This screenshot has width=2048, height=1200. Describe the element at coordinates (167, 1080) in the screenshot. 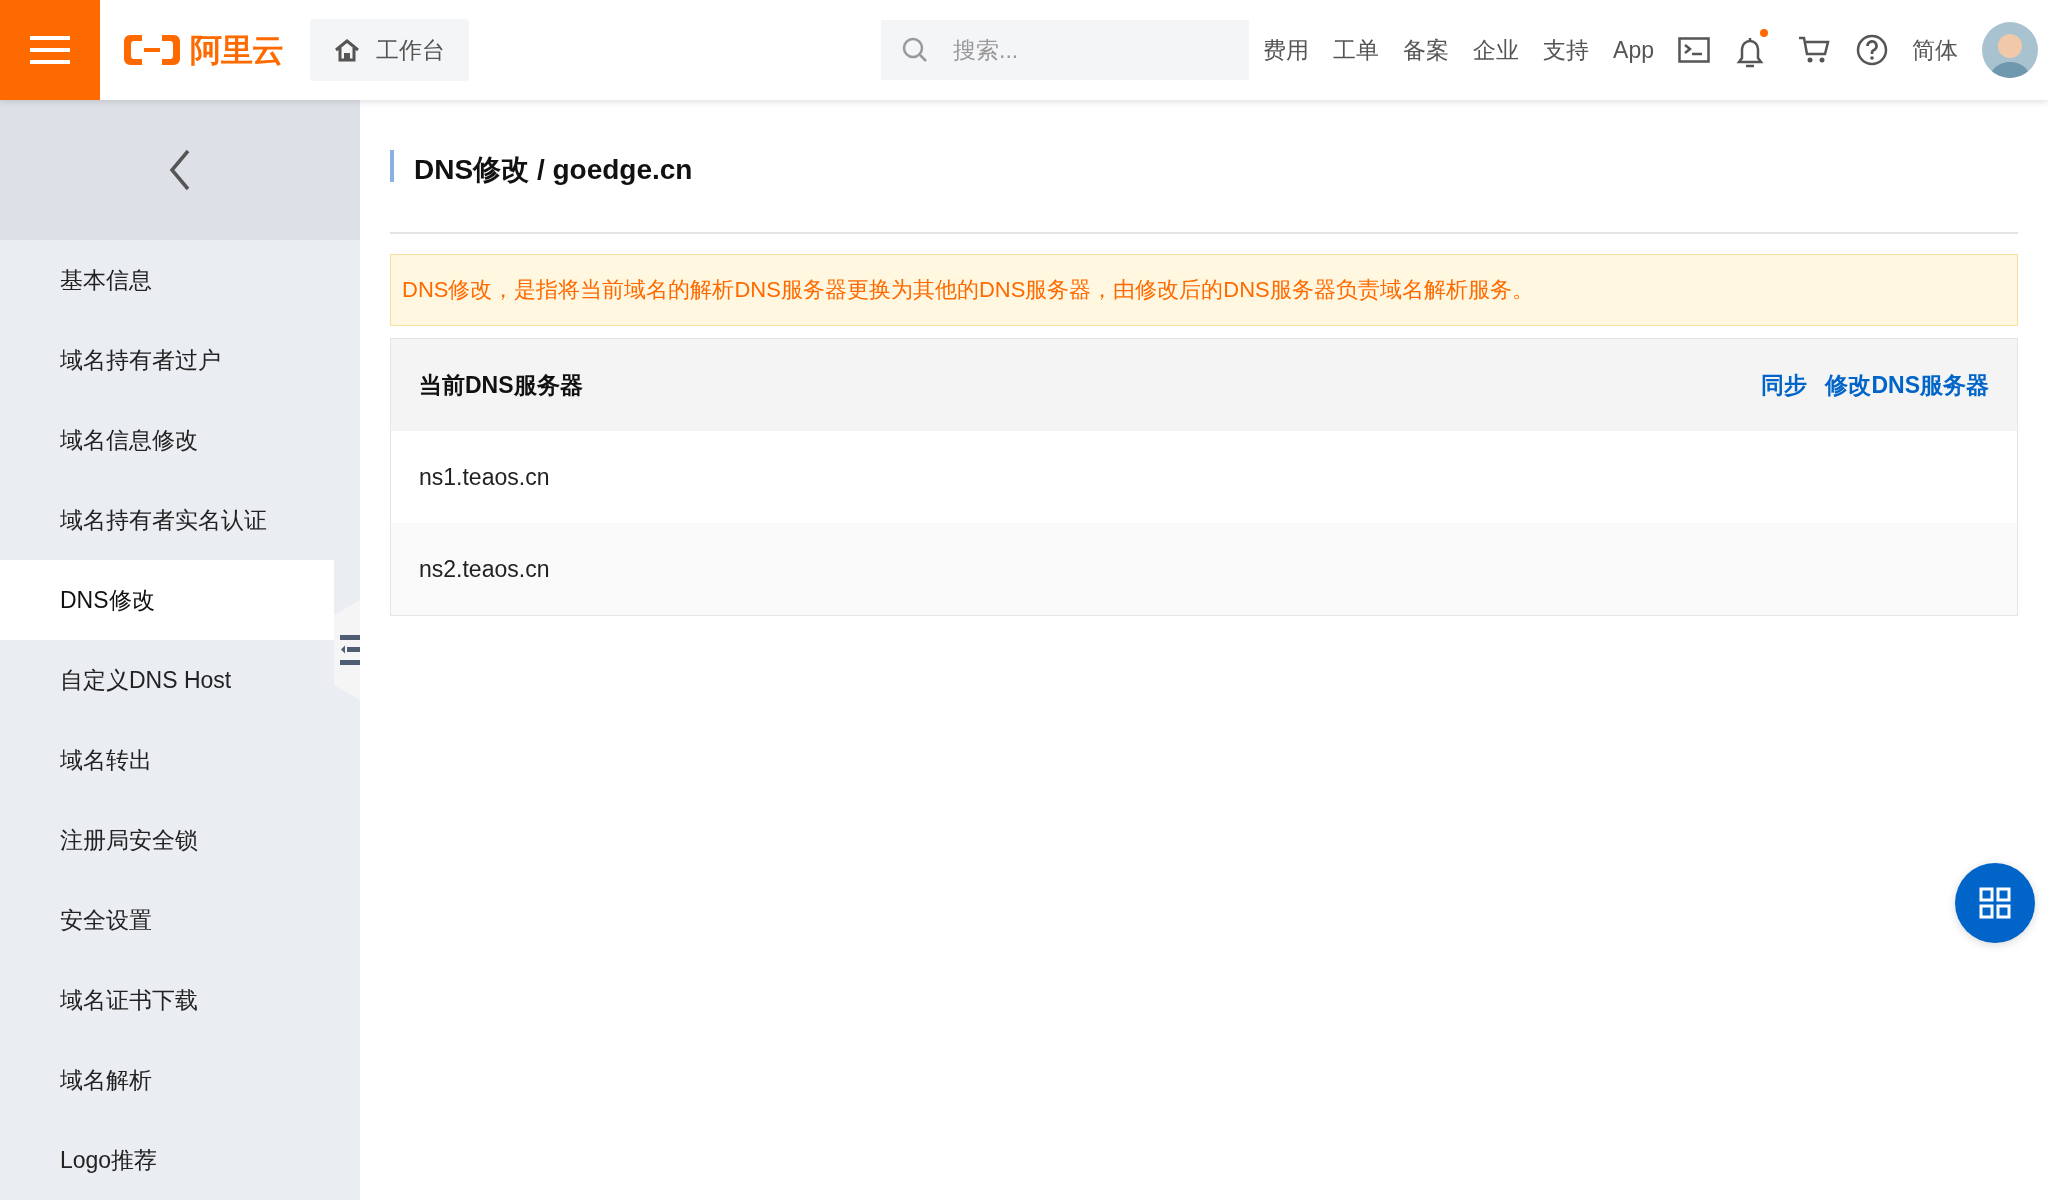

I see `sidebar-item: 域名解析` at that location.